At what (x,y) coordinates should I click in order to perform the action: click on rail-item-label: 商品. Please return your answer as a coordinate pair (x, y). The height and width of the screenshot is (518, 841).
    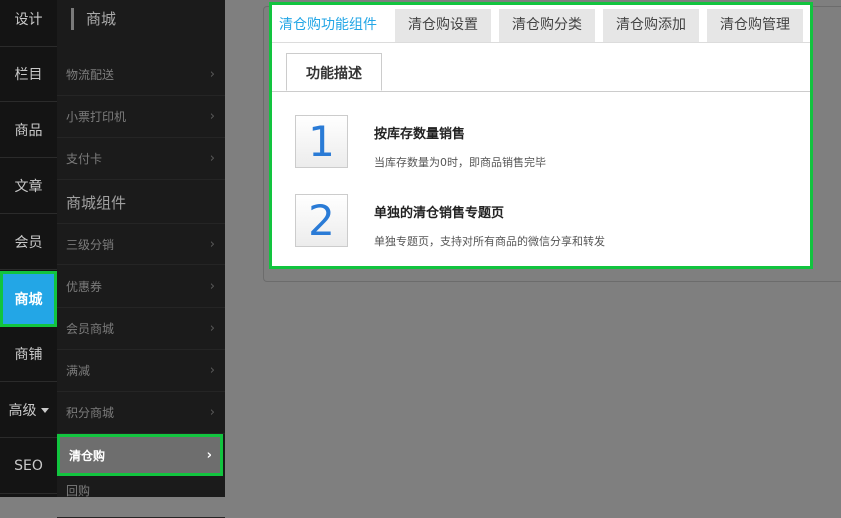
    Looking at the image, I should click on (28, 131).